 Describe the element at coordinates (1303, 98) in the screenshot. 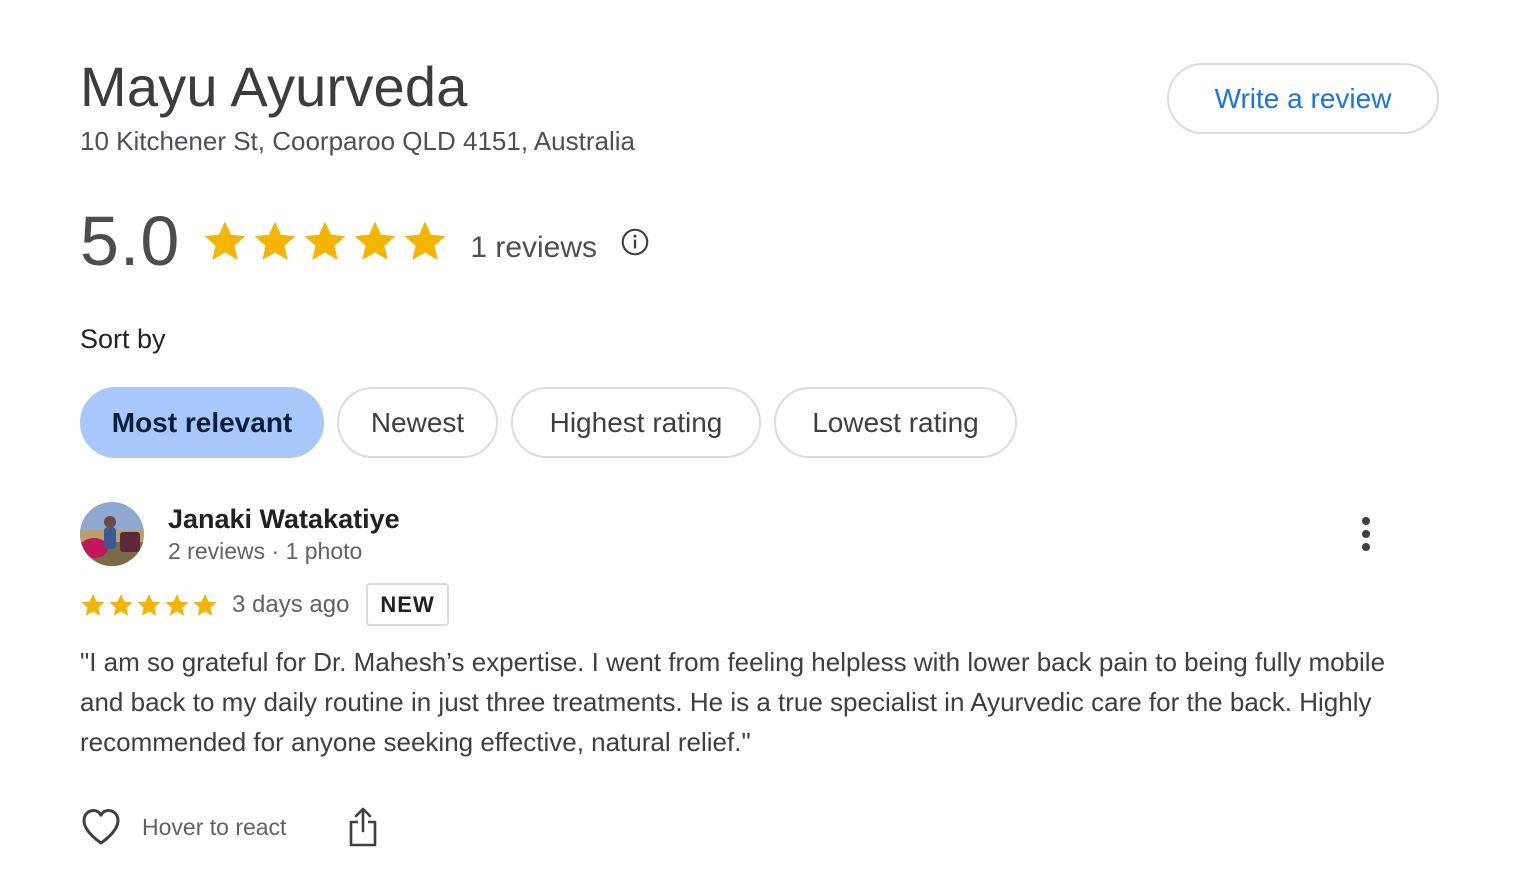

I see `write-review-button: Write a review` at that location.